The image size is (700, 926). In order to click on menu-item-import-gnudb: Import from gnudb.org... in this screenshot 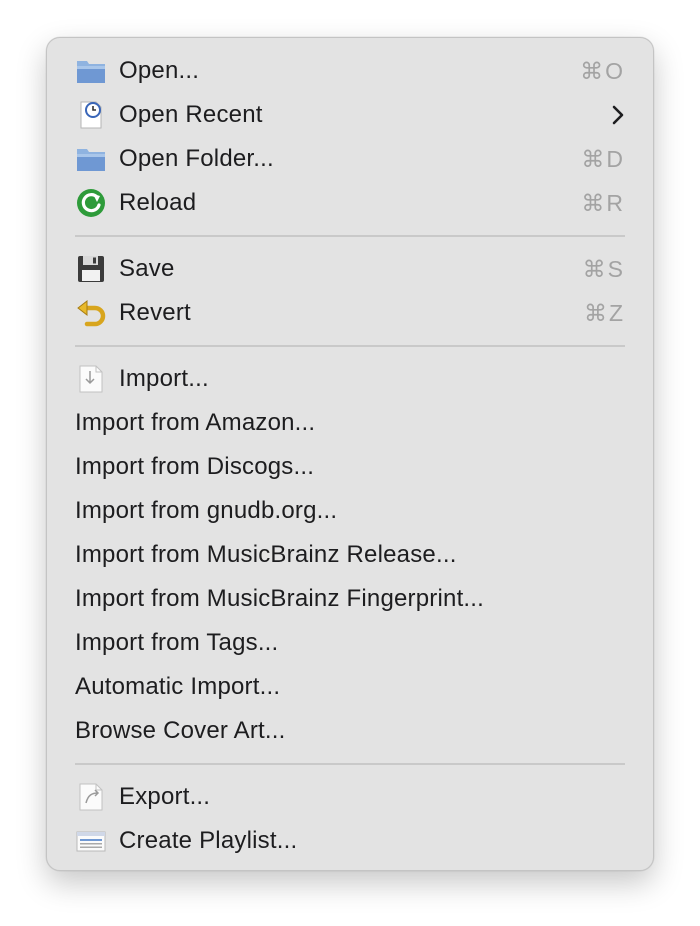, I will do `click(350, 511)`.